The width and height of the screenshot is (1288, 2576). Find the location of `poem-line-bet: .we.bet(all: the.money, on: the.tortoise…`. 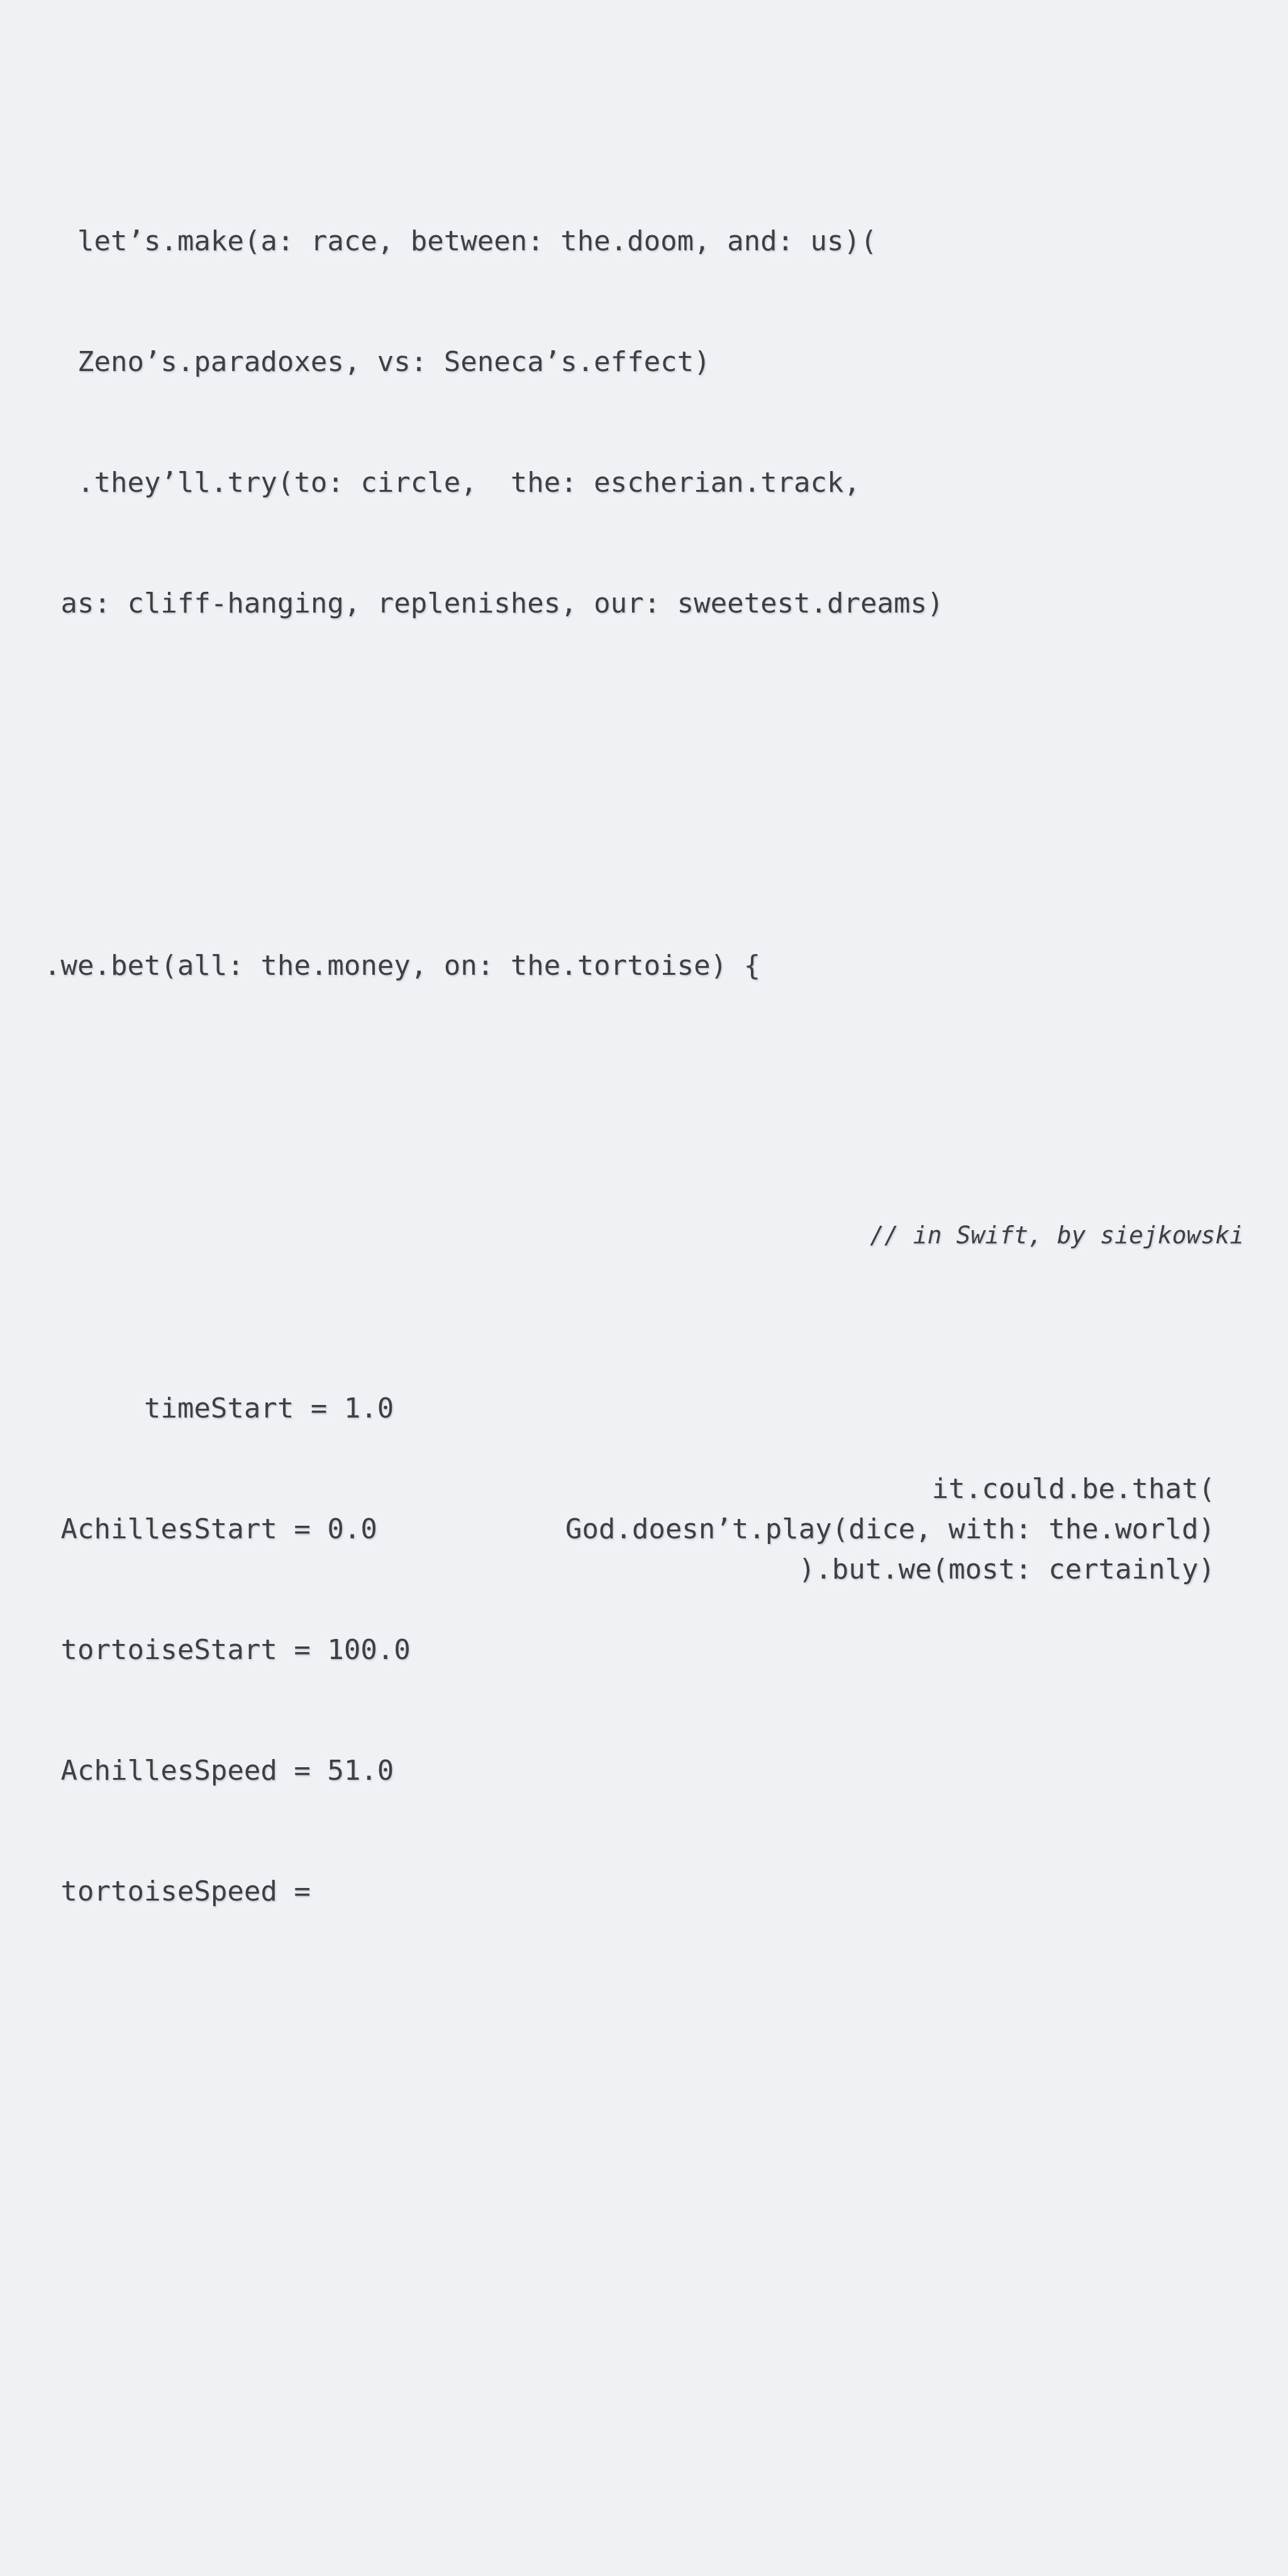

poem-line-bet: .we.bet(all: the.money, on: the.tortoise… is located at coordinates (402, 966).